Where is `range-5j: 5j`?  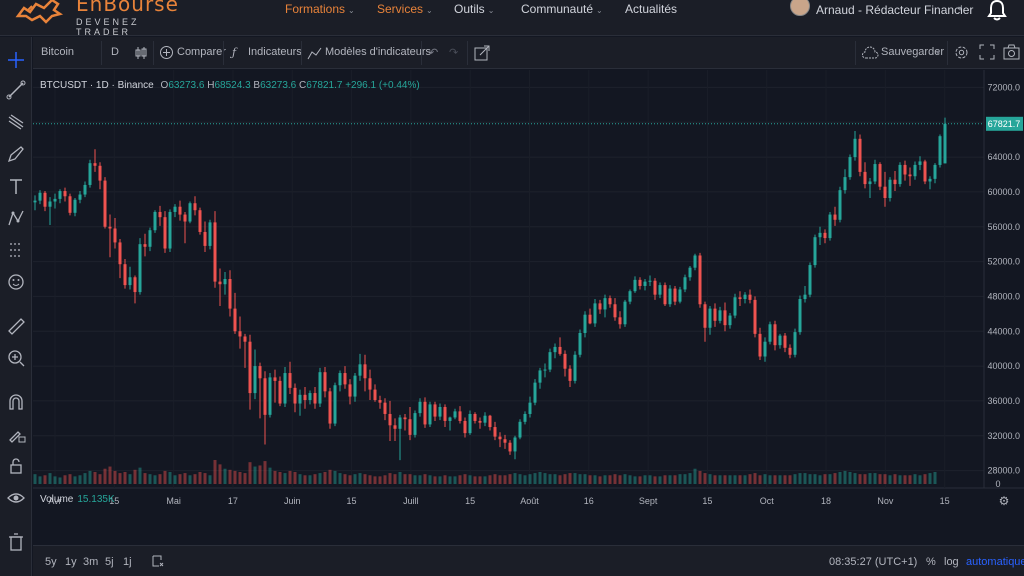
range-5j: 5j is located at coordinates (109, 562).